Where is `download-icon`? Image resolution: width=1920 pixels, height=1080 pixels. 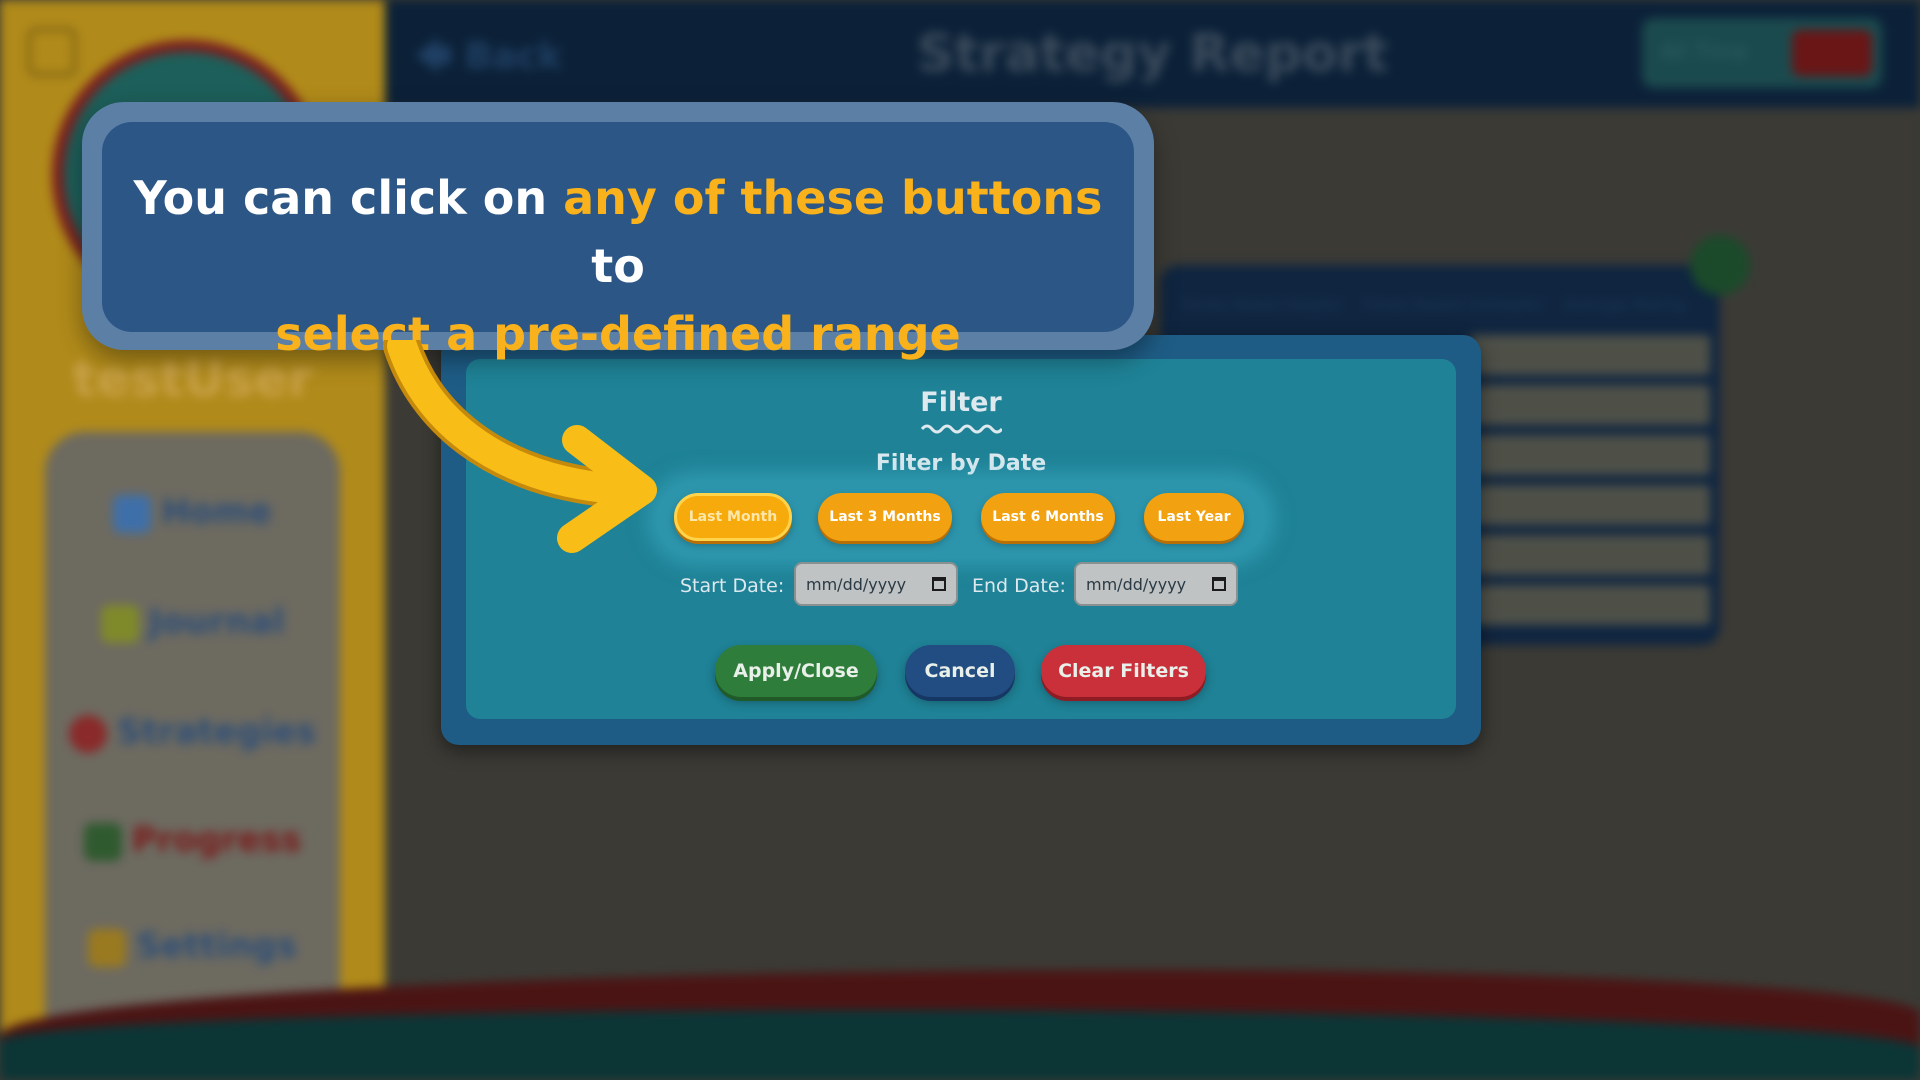
download-icon is located at coordinates (1720, 265).